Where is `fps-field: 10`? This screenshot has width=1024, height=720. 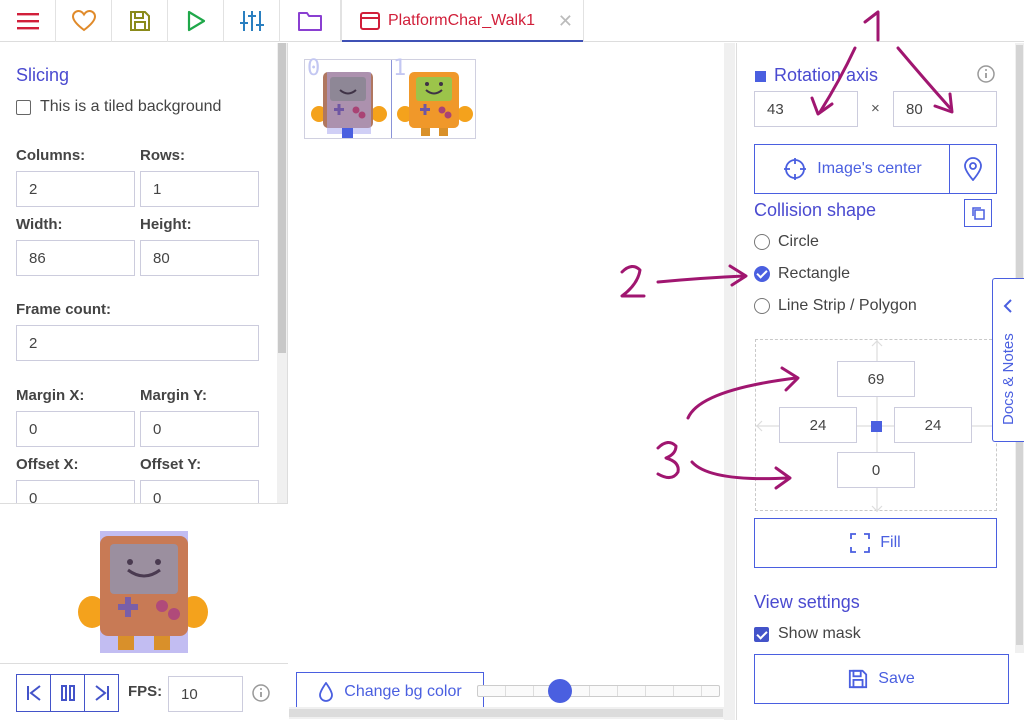
fps-field: 10 is located at coordinates (205, 694).